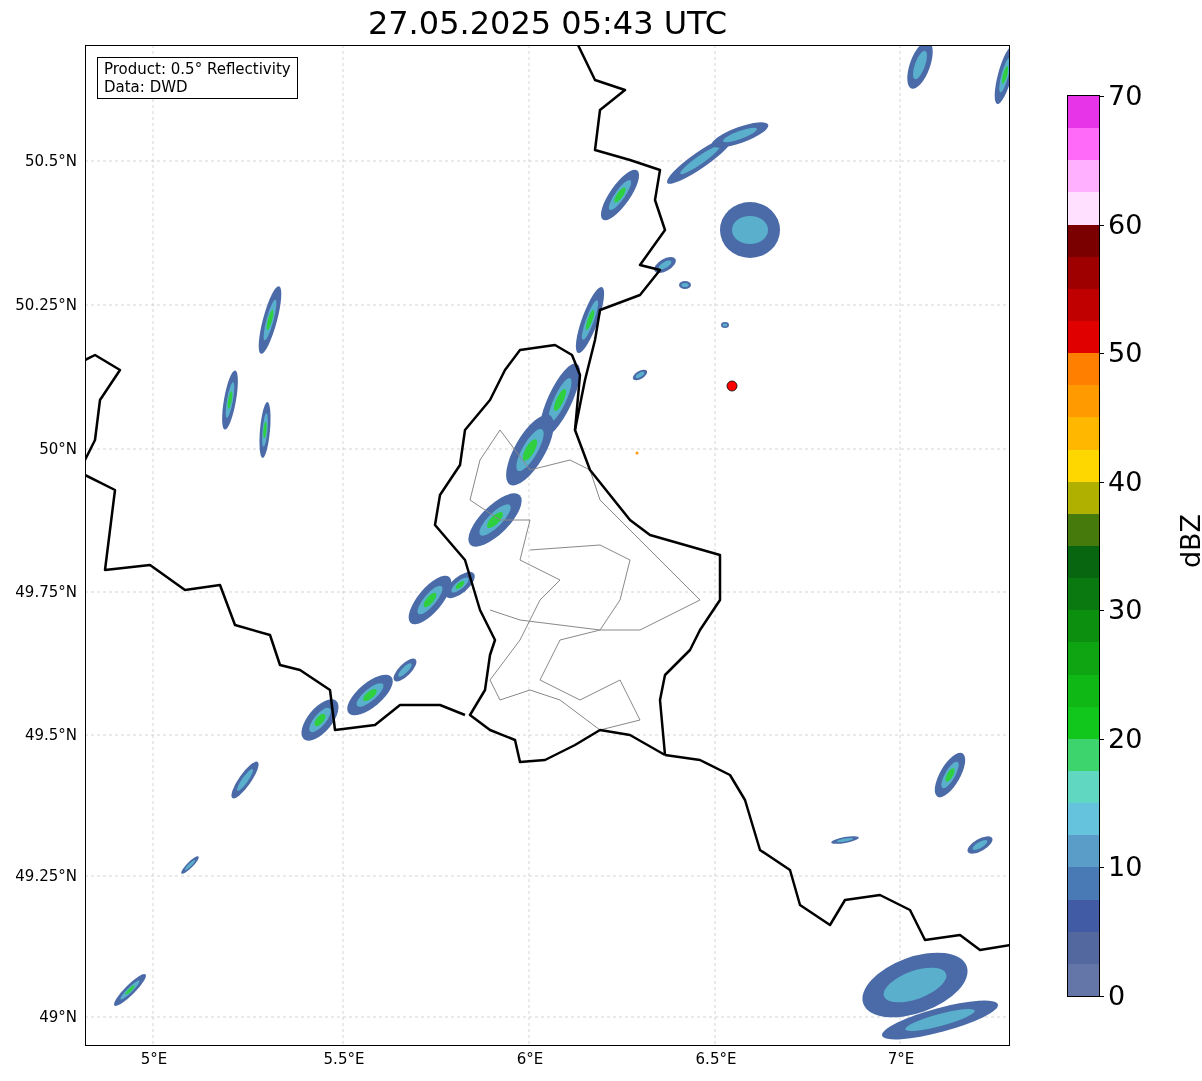 This screenshot has width=1202, height=1081. Describe the element at coordinates (1125, 738) in the screenshot. I see `colorbar-tick-label: 20` at that location.